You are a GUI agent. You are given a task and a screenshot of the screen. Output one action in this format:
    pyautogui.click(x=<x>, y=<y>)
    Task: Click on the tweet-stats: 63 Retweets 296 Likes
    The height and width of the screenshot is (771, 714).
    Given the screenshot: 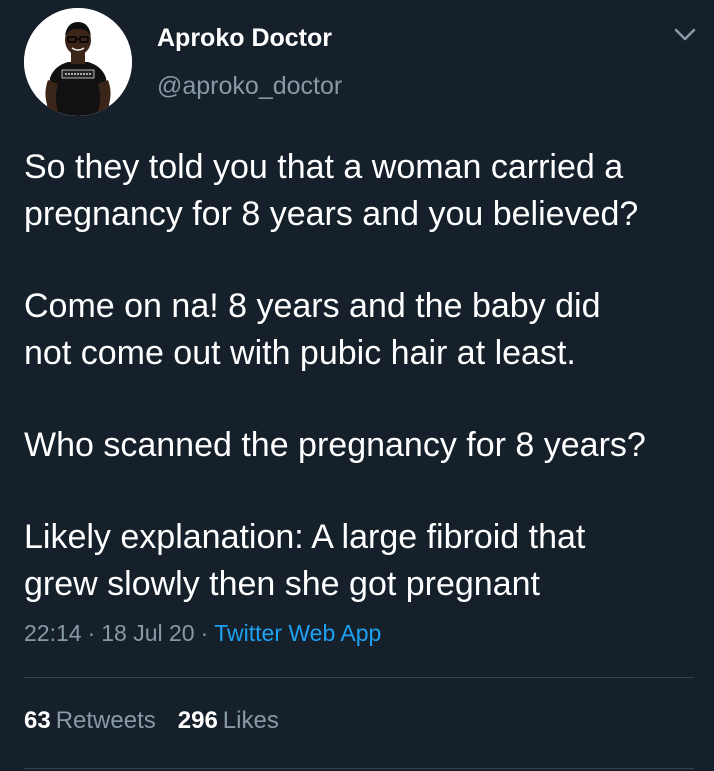 What is the action you would take?
    pyautogui.click(x=151, y=721)
    